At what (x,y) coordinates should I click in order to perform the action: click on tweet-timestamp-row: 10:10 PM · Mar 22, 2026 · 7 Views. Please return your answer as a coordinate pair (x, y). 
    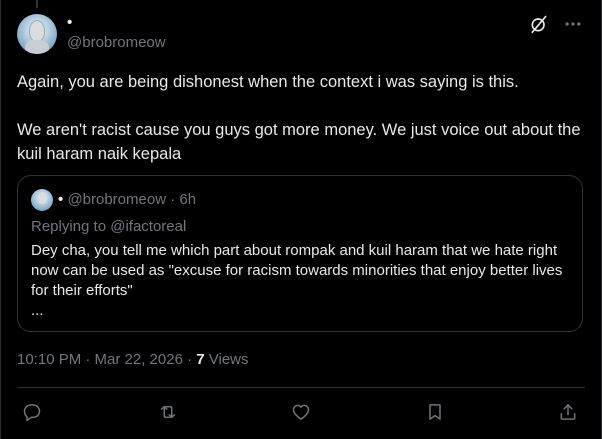
    Looking at the image, I should click on (133, 360).